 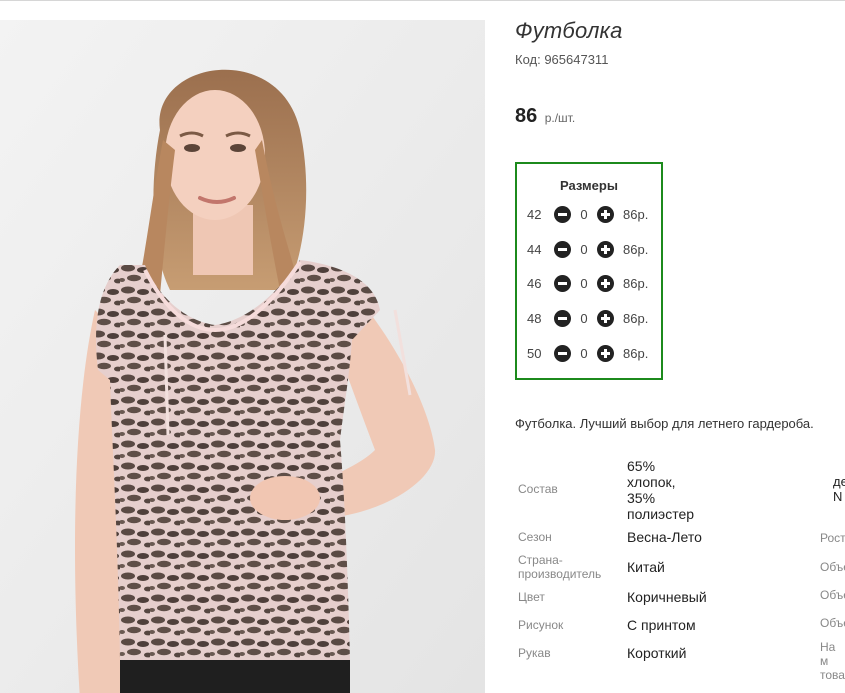 I want to click on spec-value-season: Весна-Лето, so click(x=664, y=537).